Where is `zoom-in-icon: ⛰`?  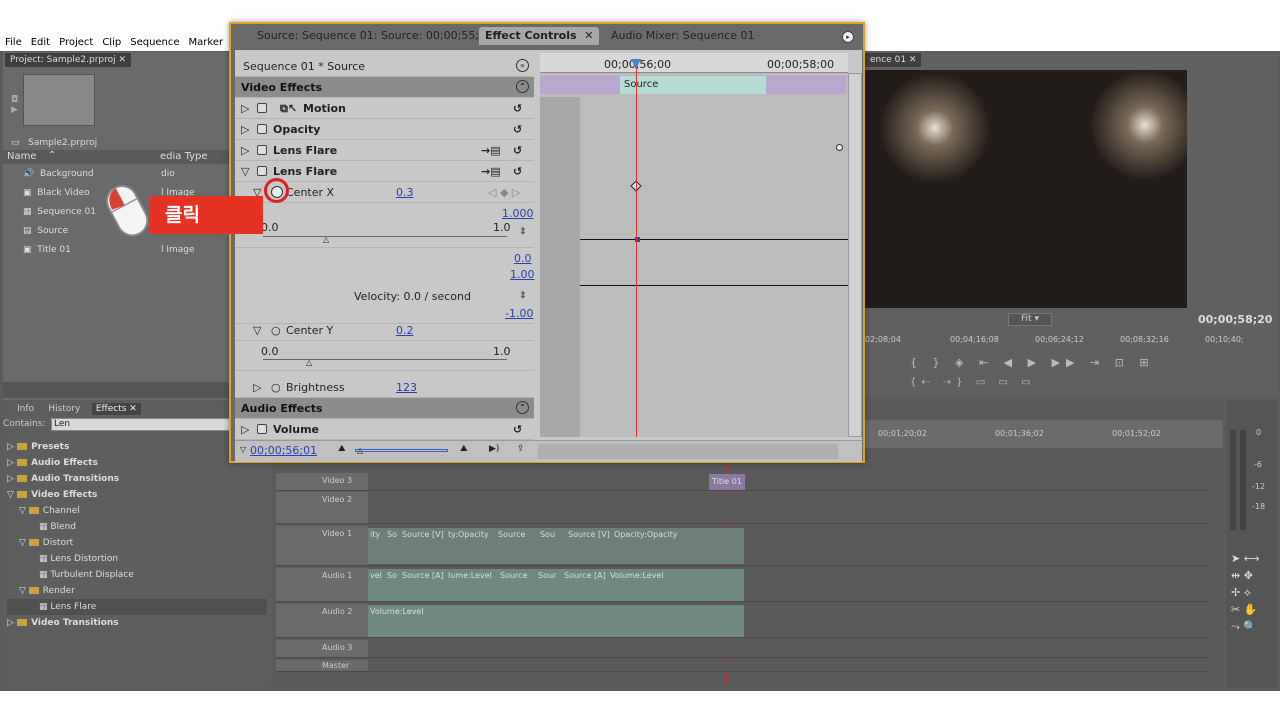
zoom-in-icon: ⛰ is located at coordinates (464, 449).